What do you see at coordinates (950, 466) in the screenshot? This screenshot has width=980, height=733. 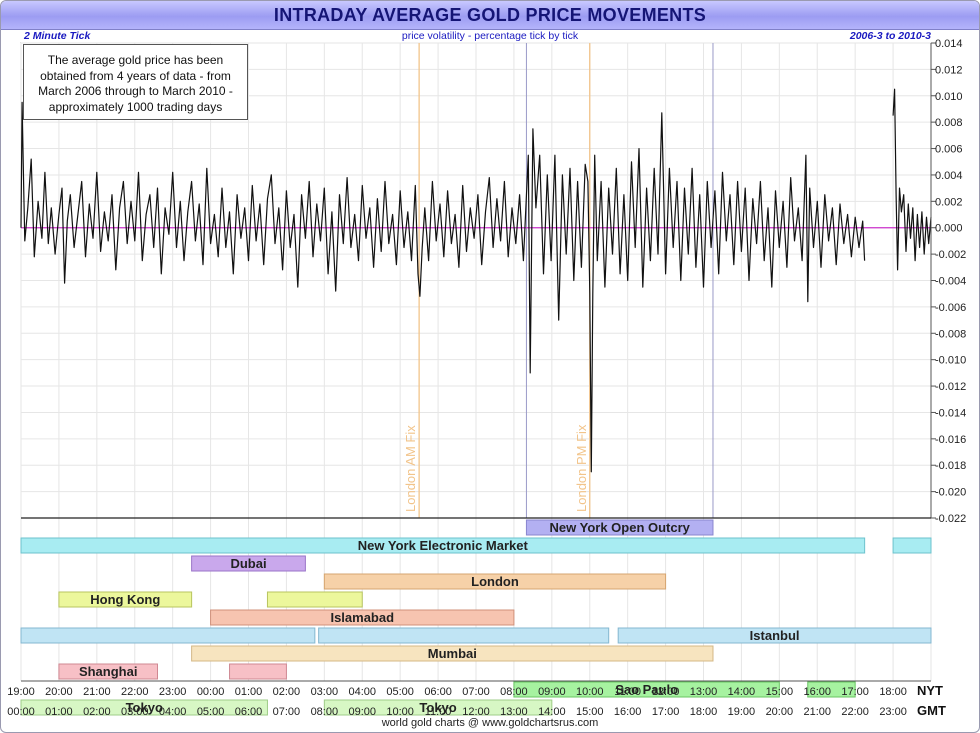 I see `y-tick-label: -0.018` at bounding box center [950, 466].